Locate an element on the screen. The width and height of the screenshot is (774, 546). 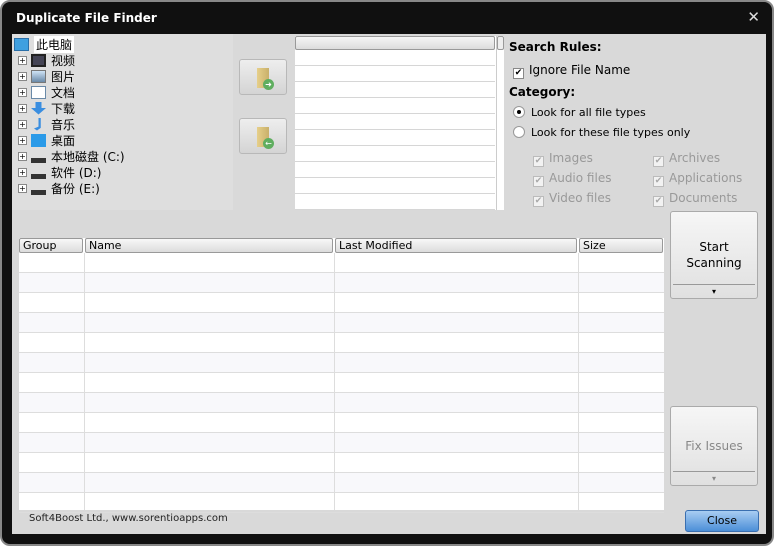
fix-issues-button: Fix Issues ▾ is located at coordinates (714, 446).